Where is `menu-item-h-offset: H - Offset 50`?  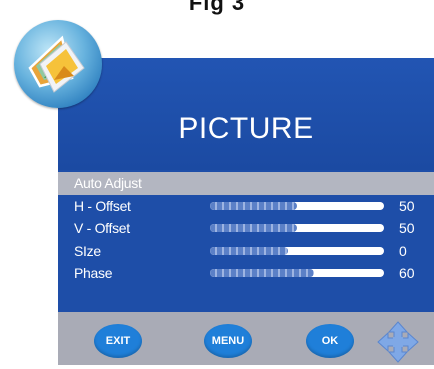 menu-item-h-offset: H - Offset 50 is located at coordinates (246, 206).